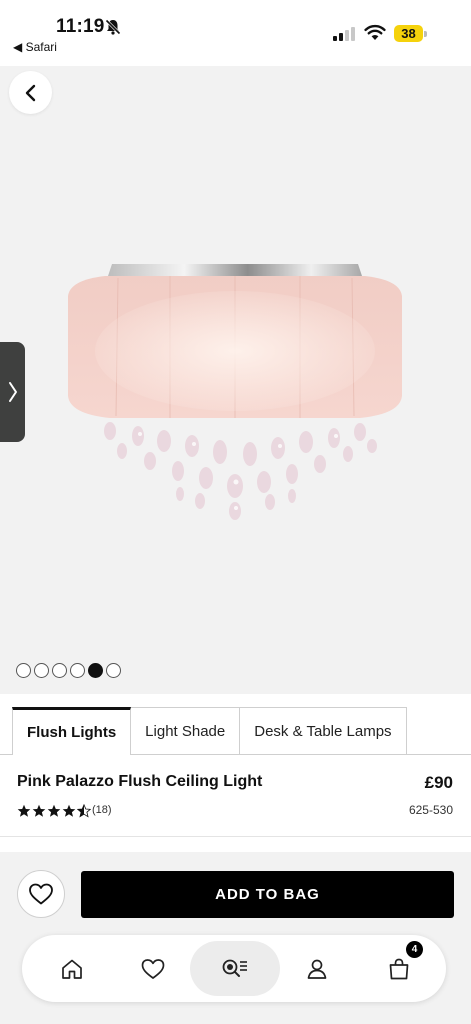  What do you see at coordinates (140, 781) in the screenshot?
I see `product-title: Pink Palazzo Flush Ceiling Light` at bounding box center [140, 781].